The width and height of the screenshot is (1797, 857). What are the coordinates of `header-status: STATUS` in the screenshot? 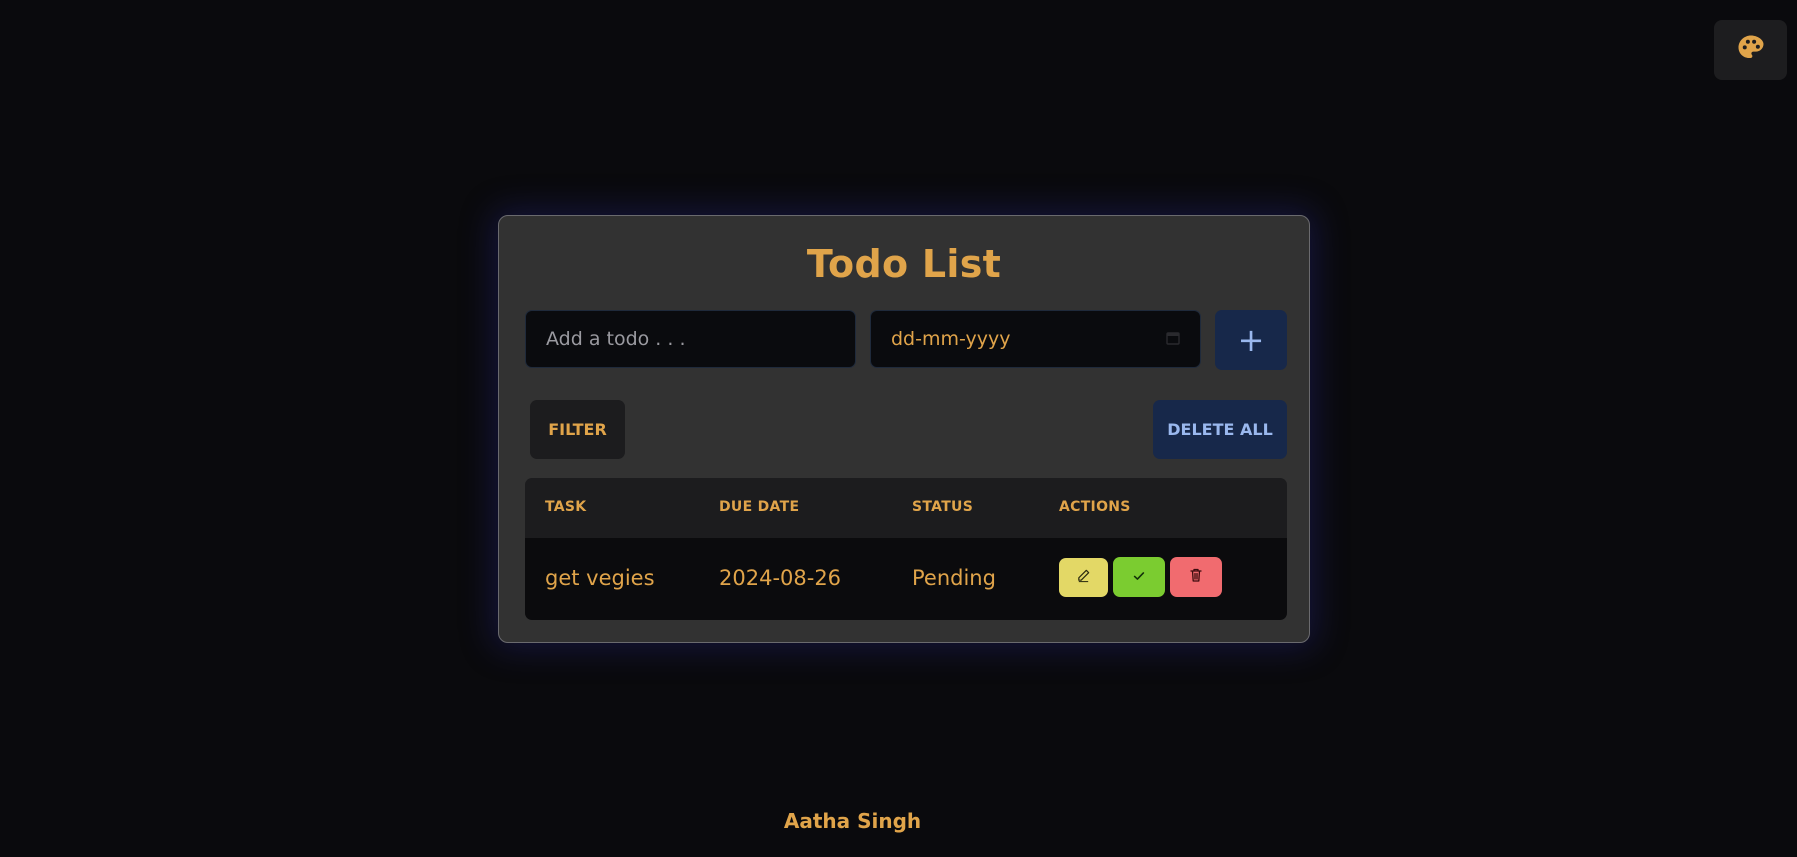 It's located at (943, 507).